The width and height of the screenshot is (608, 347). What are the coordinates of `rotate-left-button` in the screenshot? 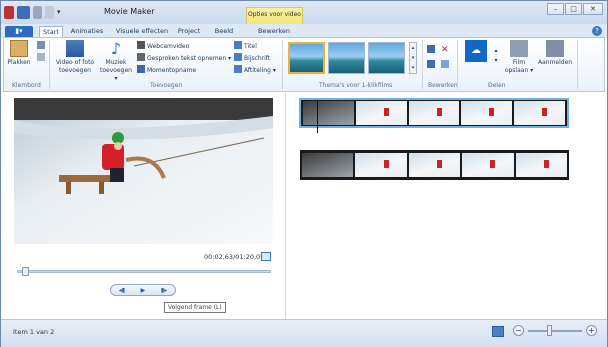 It's located at (432, 50).